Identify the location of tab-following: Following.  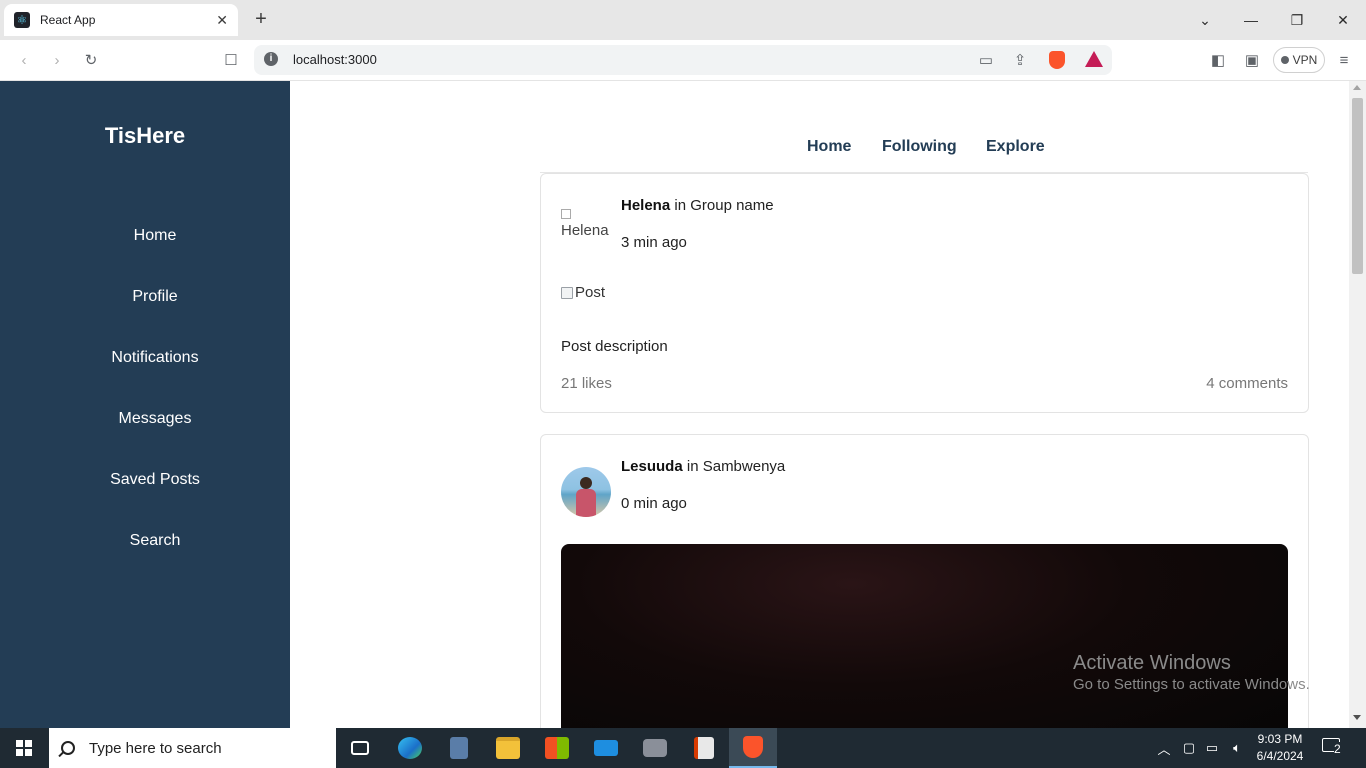
(919, 147).